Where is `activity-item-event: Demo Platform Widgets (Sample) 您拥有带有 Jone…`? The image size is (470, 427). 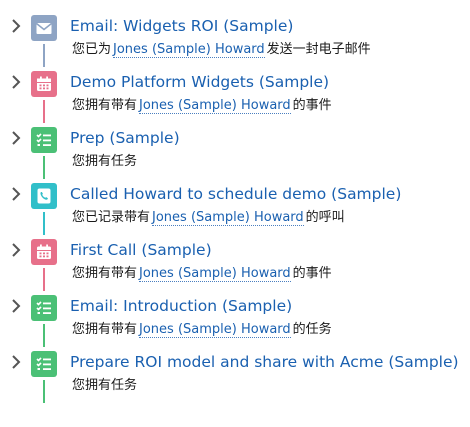 activity-item-event: Demo Platform Widgets (Sample) 您拥有带有 Jone… is located at coordinates (235, 97).